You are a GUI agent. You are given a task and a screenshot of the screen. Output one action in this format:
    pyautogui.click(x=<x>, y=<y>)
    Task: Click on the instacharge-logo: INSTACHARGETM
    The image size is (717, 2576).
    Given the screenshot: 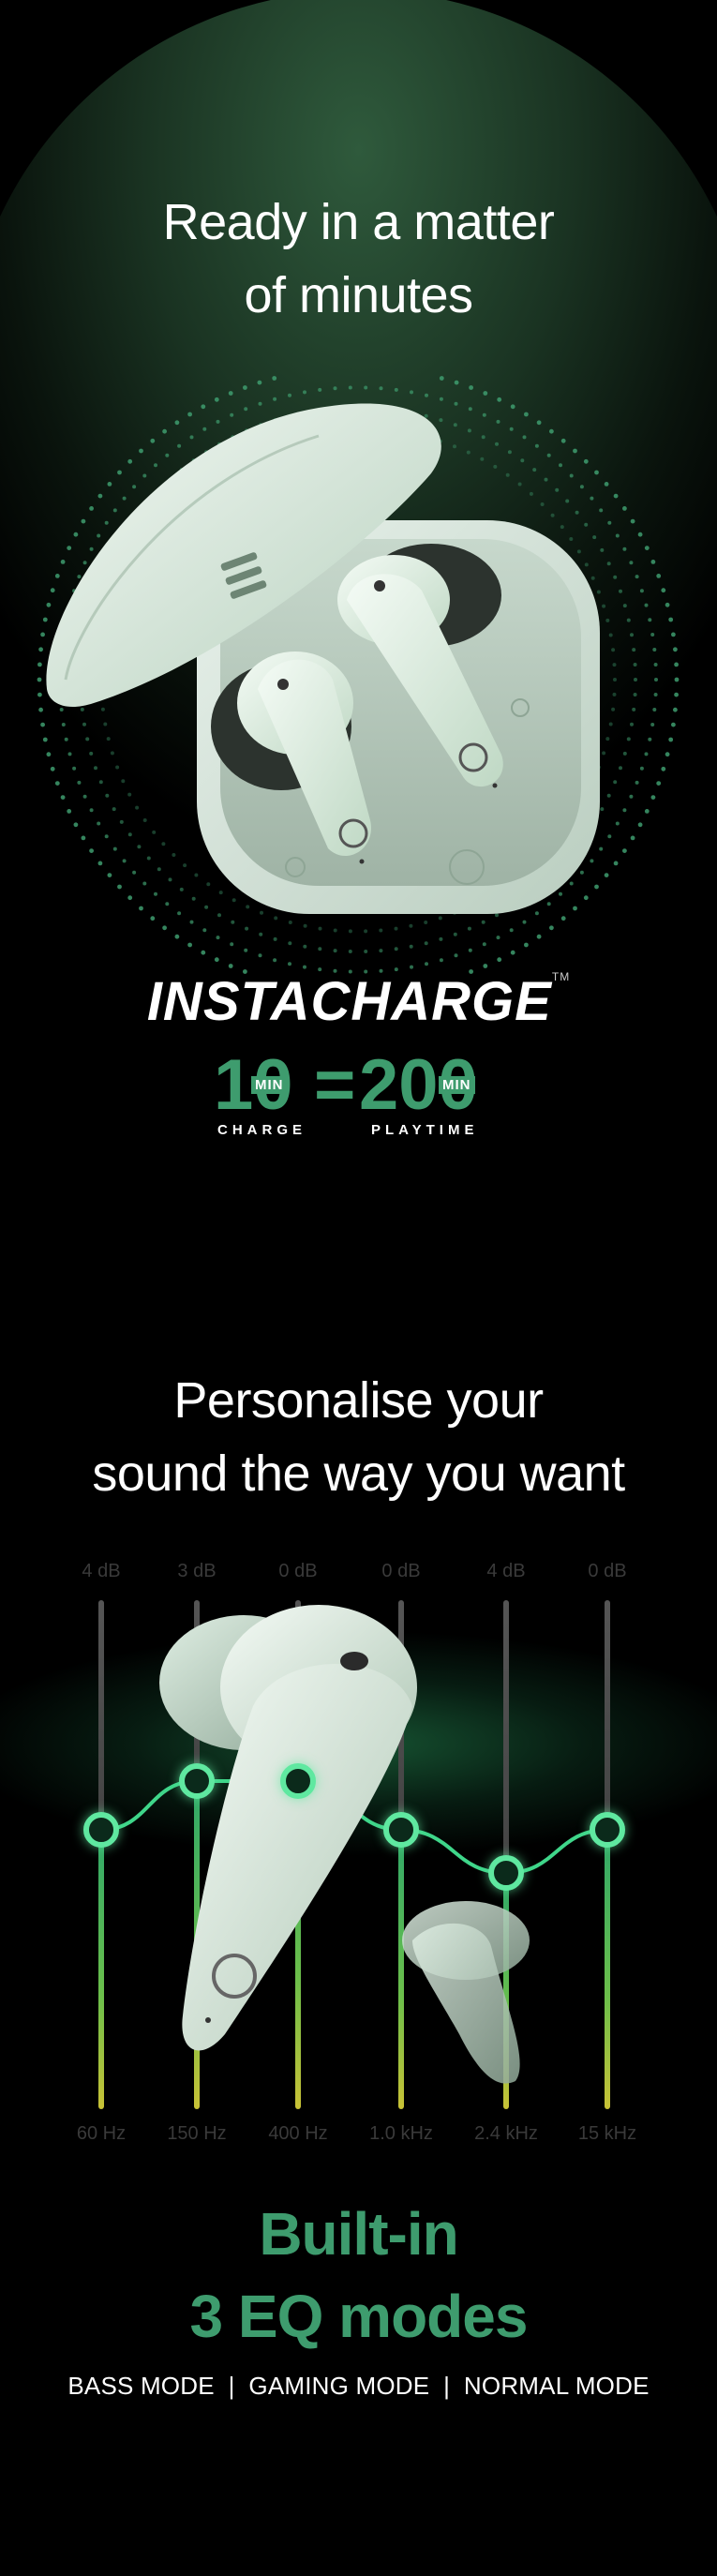 What is the action you would take?
    pyautogui.click(x=358, y=1002)
    